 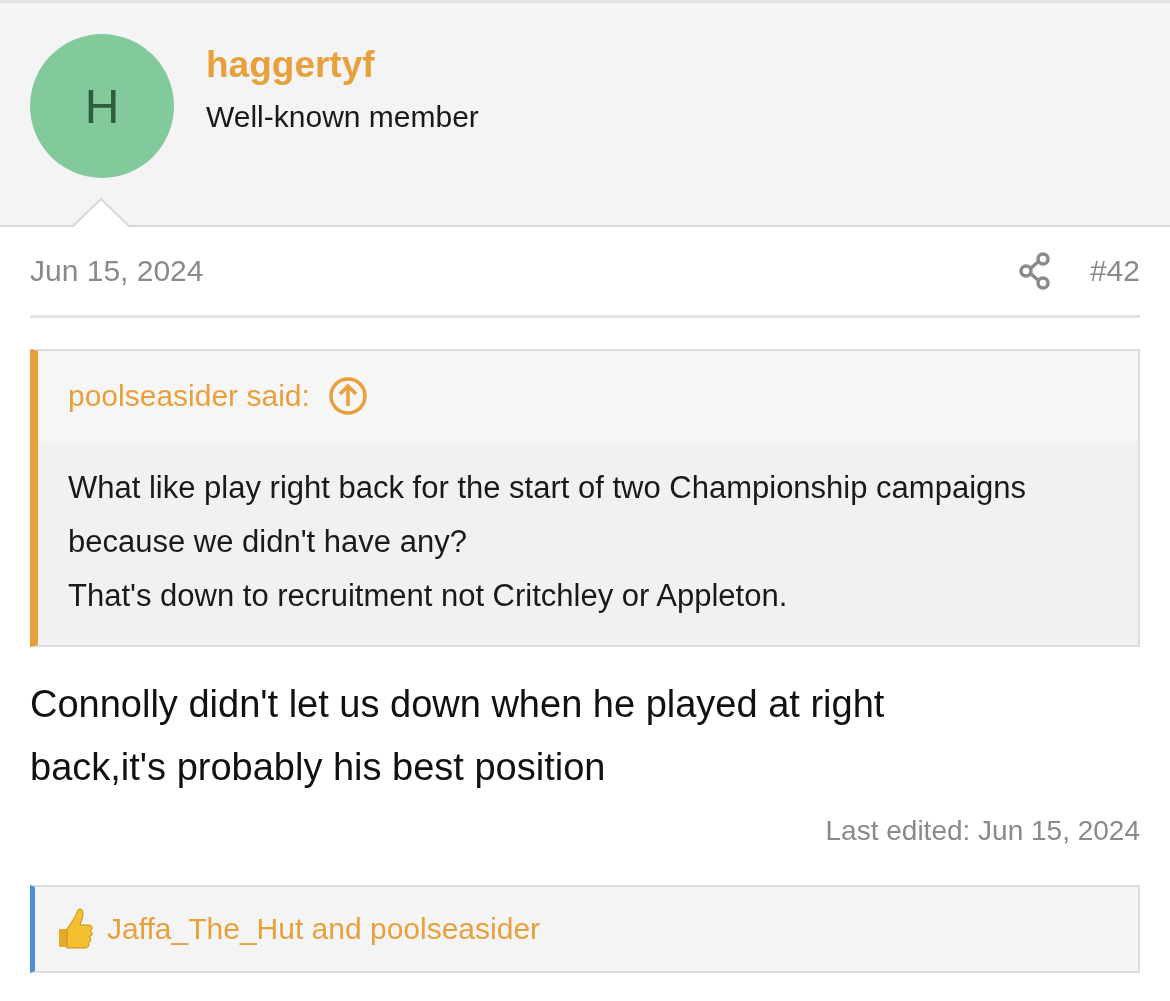 I want to click on username: haggertyf, so click(x=342, y=65).